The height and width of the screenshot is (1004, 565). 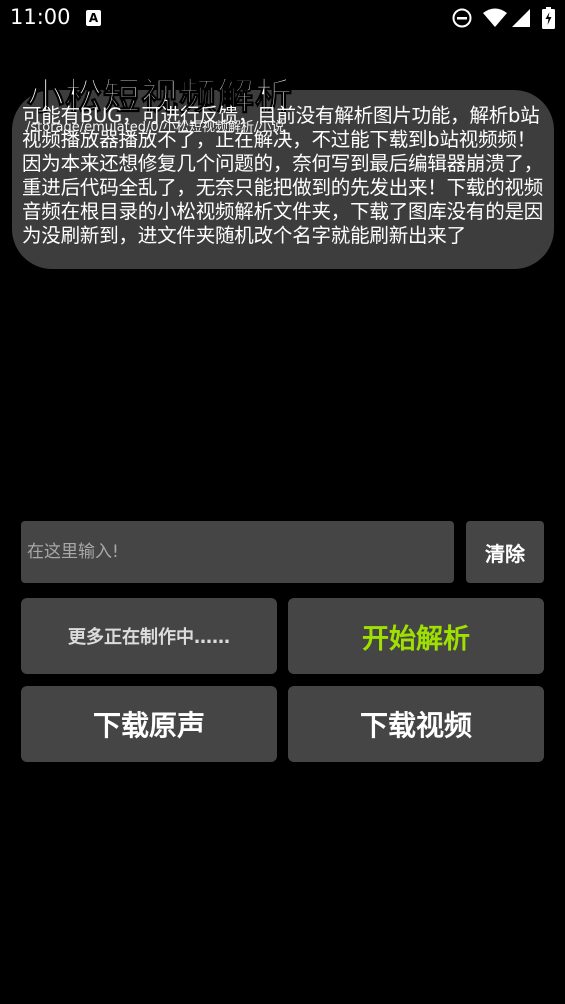 I want to click on a-icon: A, so click(x=93, y=18).